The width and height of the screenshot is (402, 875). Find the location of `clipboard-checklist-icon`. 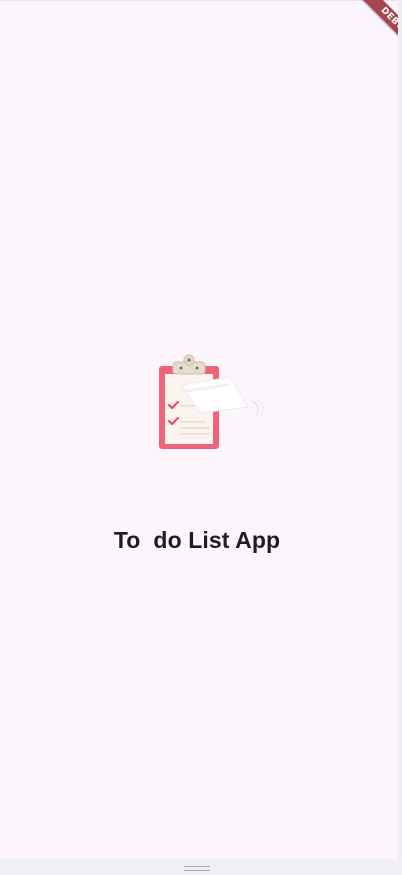

clipboard-checklist-icon is located at coordinates (213, 401).